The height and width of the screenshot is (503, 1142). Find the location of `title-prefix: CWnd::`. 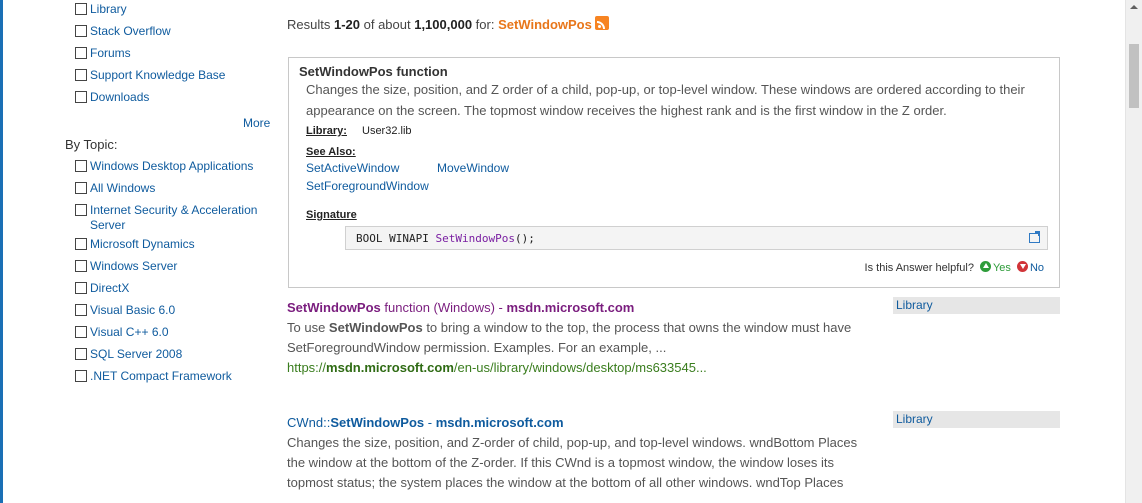

title-prefix: CWnd:: is located at coordinates (308, 422).